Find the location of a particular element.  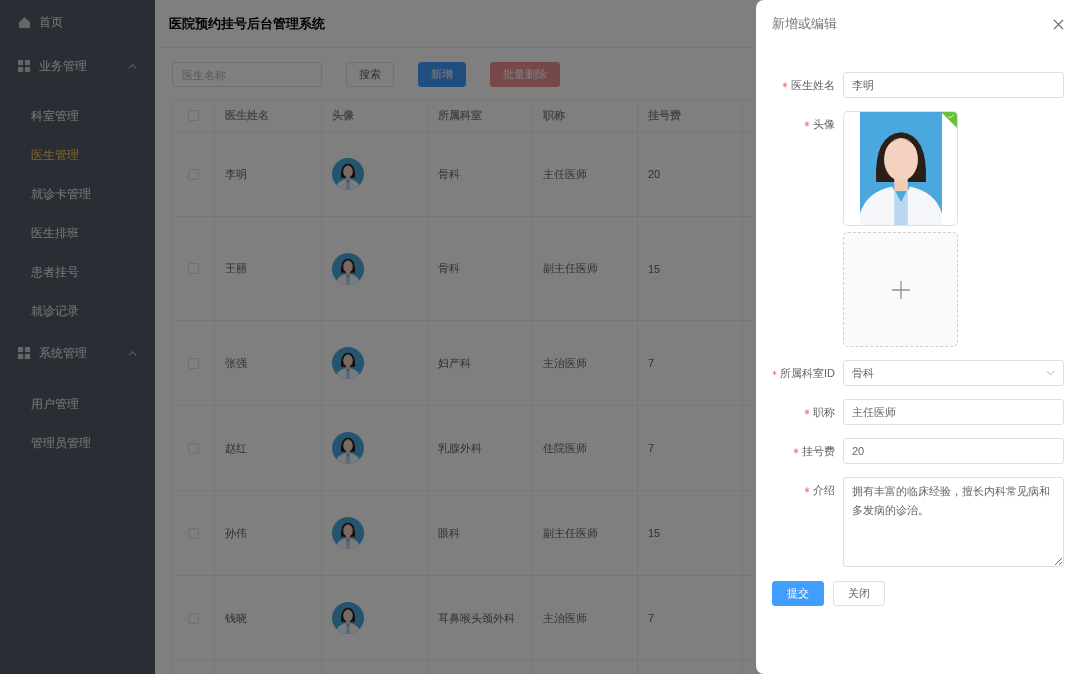

table-cell: 张强 is located at coordinates (236, 363).